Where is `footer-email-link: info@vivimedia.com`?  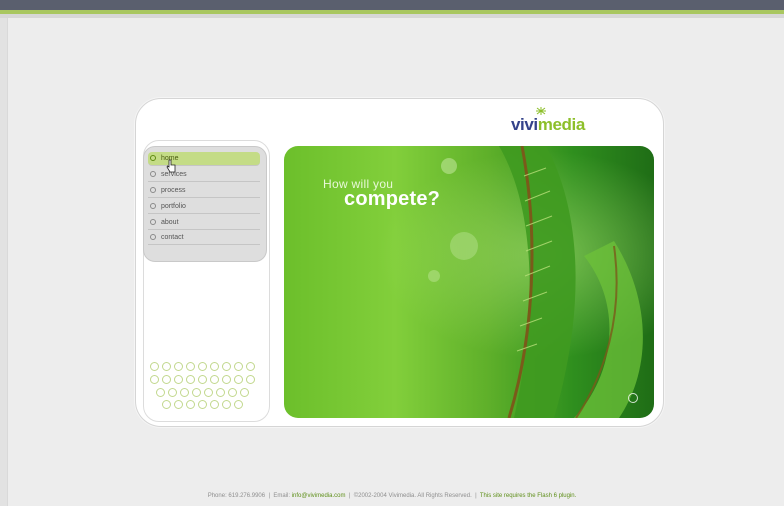
footer-email-link: info@vivimedia.com is located at coordinates (319, 496).